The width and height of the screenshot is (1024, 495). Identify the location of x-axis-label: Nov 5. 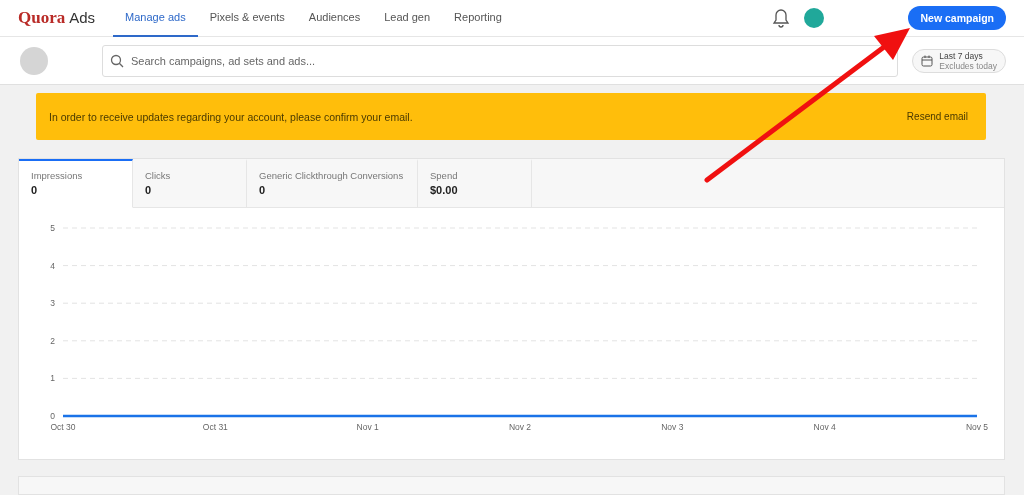
(977, 427).